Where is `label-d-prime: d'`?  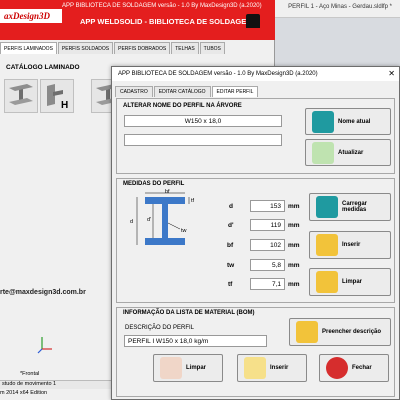
label-d-prime: d' is located at coordinates (231, 225).